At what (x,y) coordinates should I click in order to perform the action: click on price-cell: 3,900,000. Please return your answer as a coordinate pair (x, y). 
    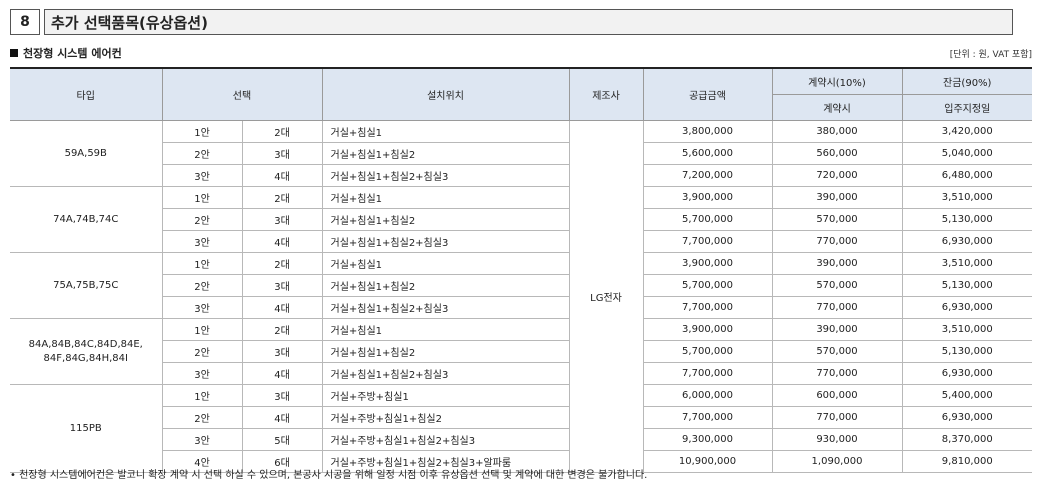
    Looking at the image, I should click on (707, 329).